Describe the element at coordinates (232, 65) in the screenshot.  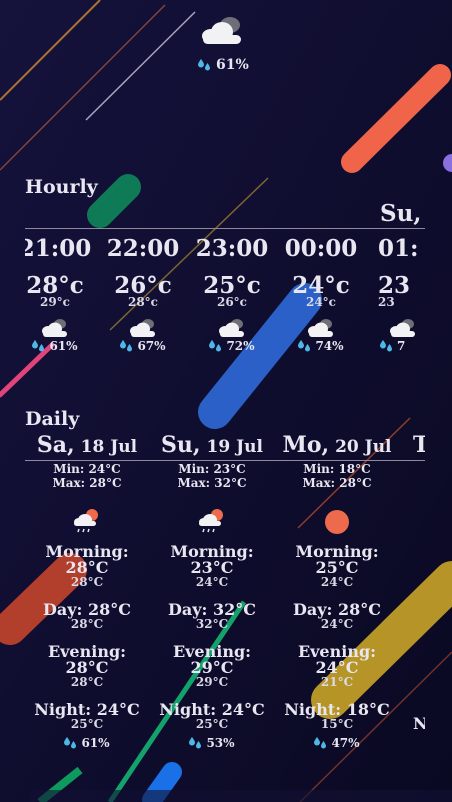
I see `current-humidity-value: 61%` at that location.